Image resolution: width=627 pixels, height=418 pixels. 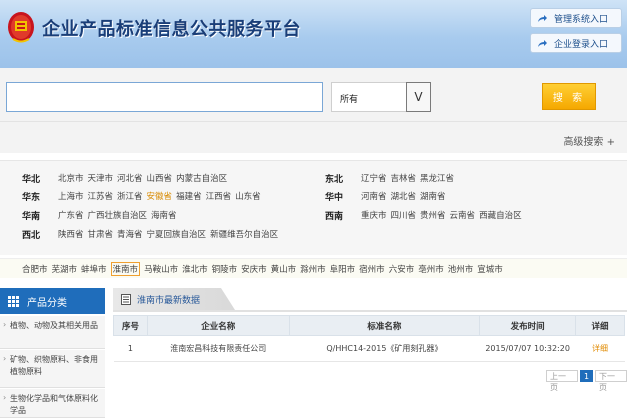 I want to click on company-login-entry-button: 企业登录入口, so click(x=576, y=43).